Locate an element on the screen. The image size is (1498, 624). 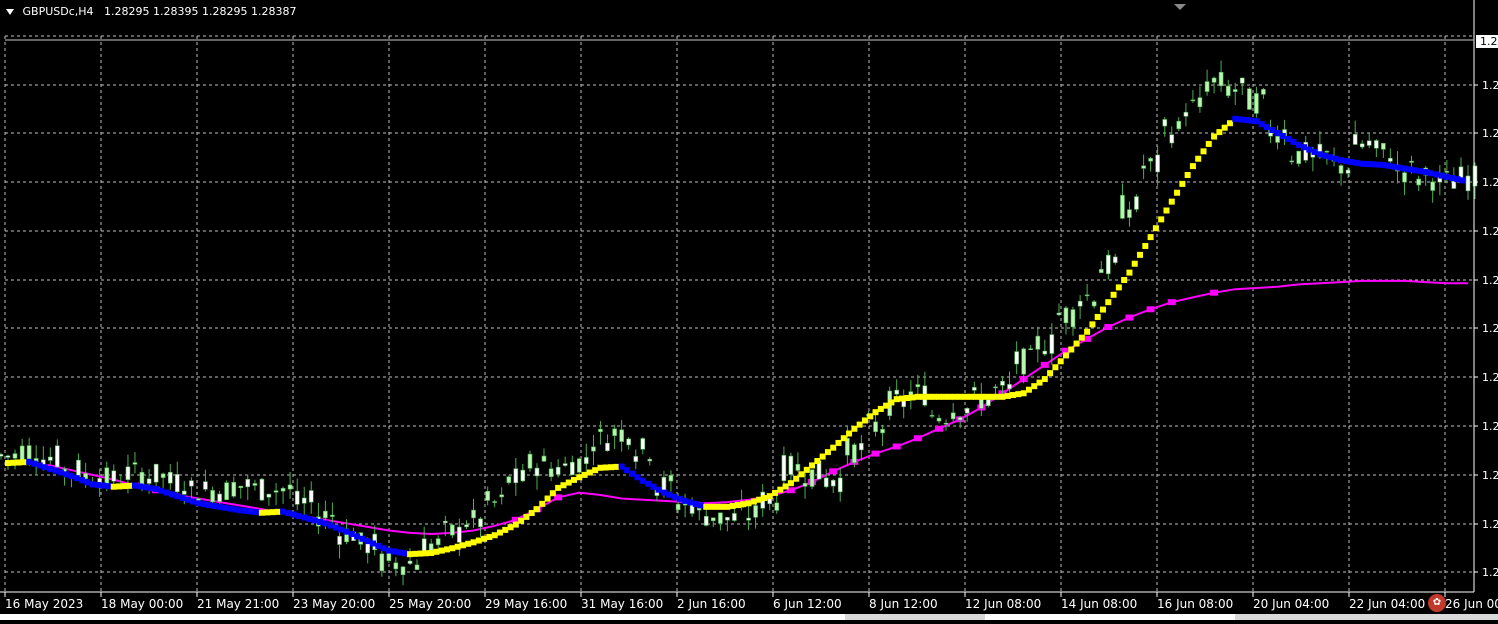
time-tick-label: 14 Jun 08:00 is located at coordinates (1099, 604).